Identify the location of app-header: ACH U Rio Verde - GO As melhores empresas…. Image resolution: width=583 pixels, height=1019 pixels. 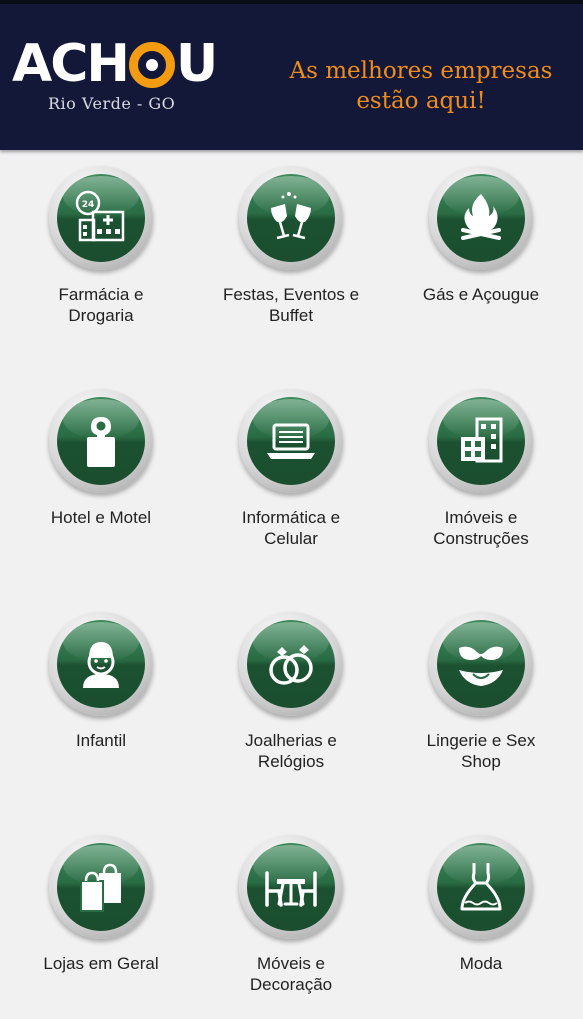
(291, 77).